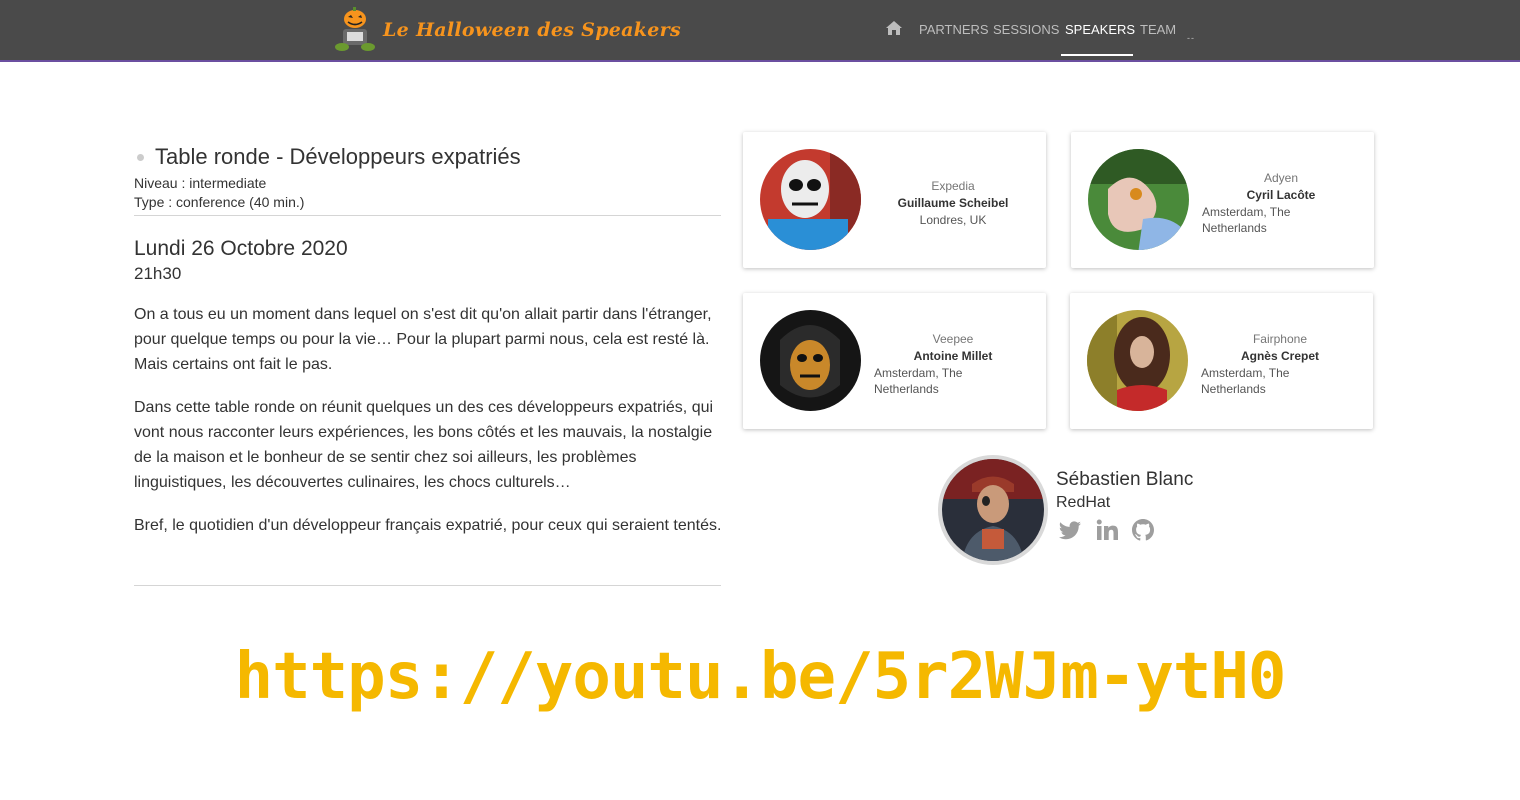  I want to click on home-icon, so click(894, 28).